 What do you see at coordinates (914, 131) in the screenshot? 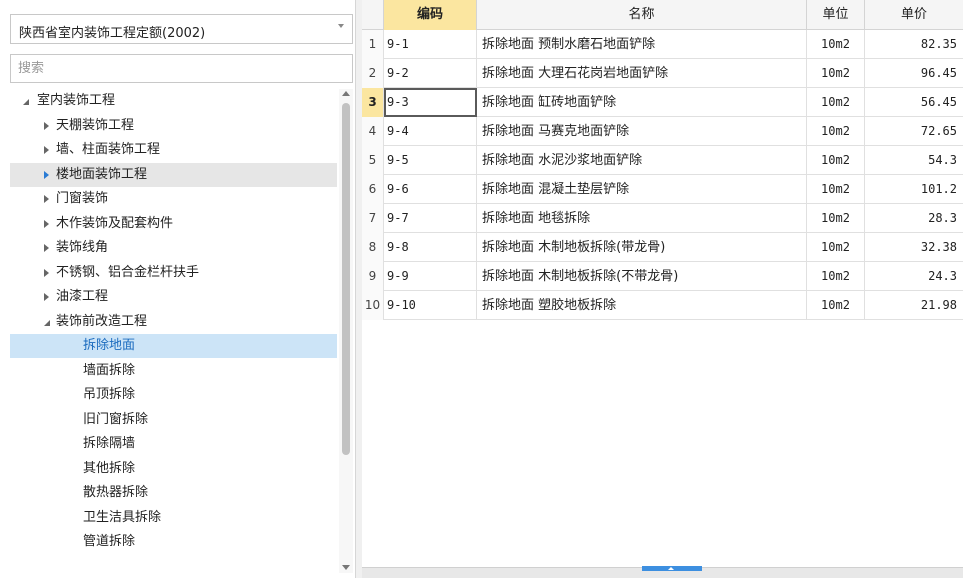
I see `cell-price: 72.65` at bounding box center [914, 131].